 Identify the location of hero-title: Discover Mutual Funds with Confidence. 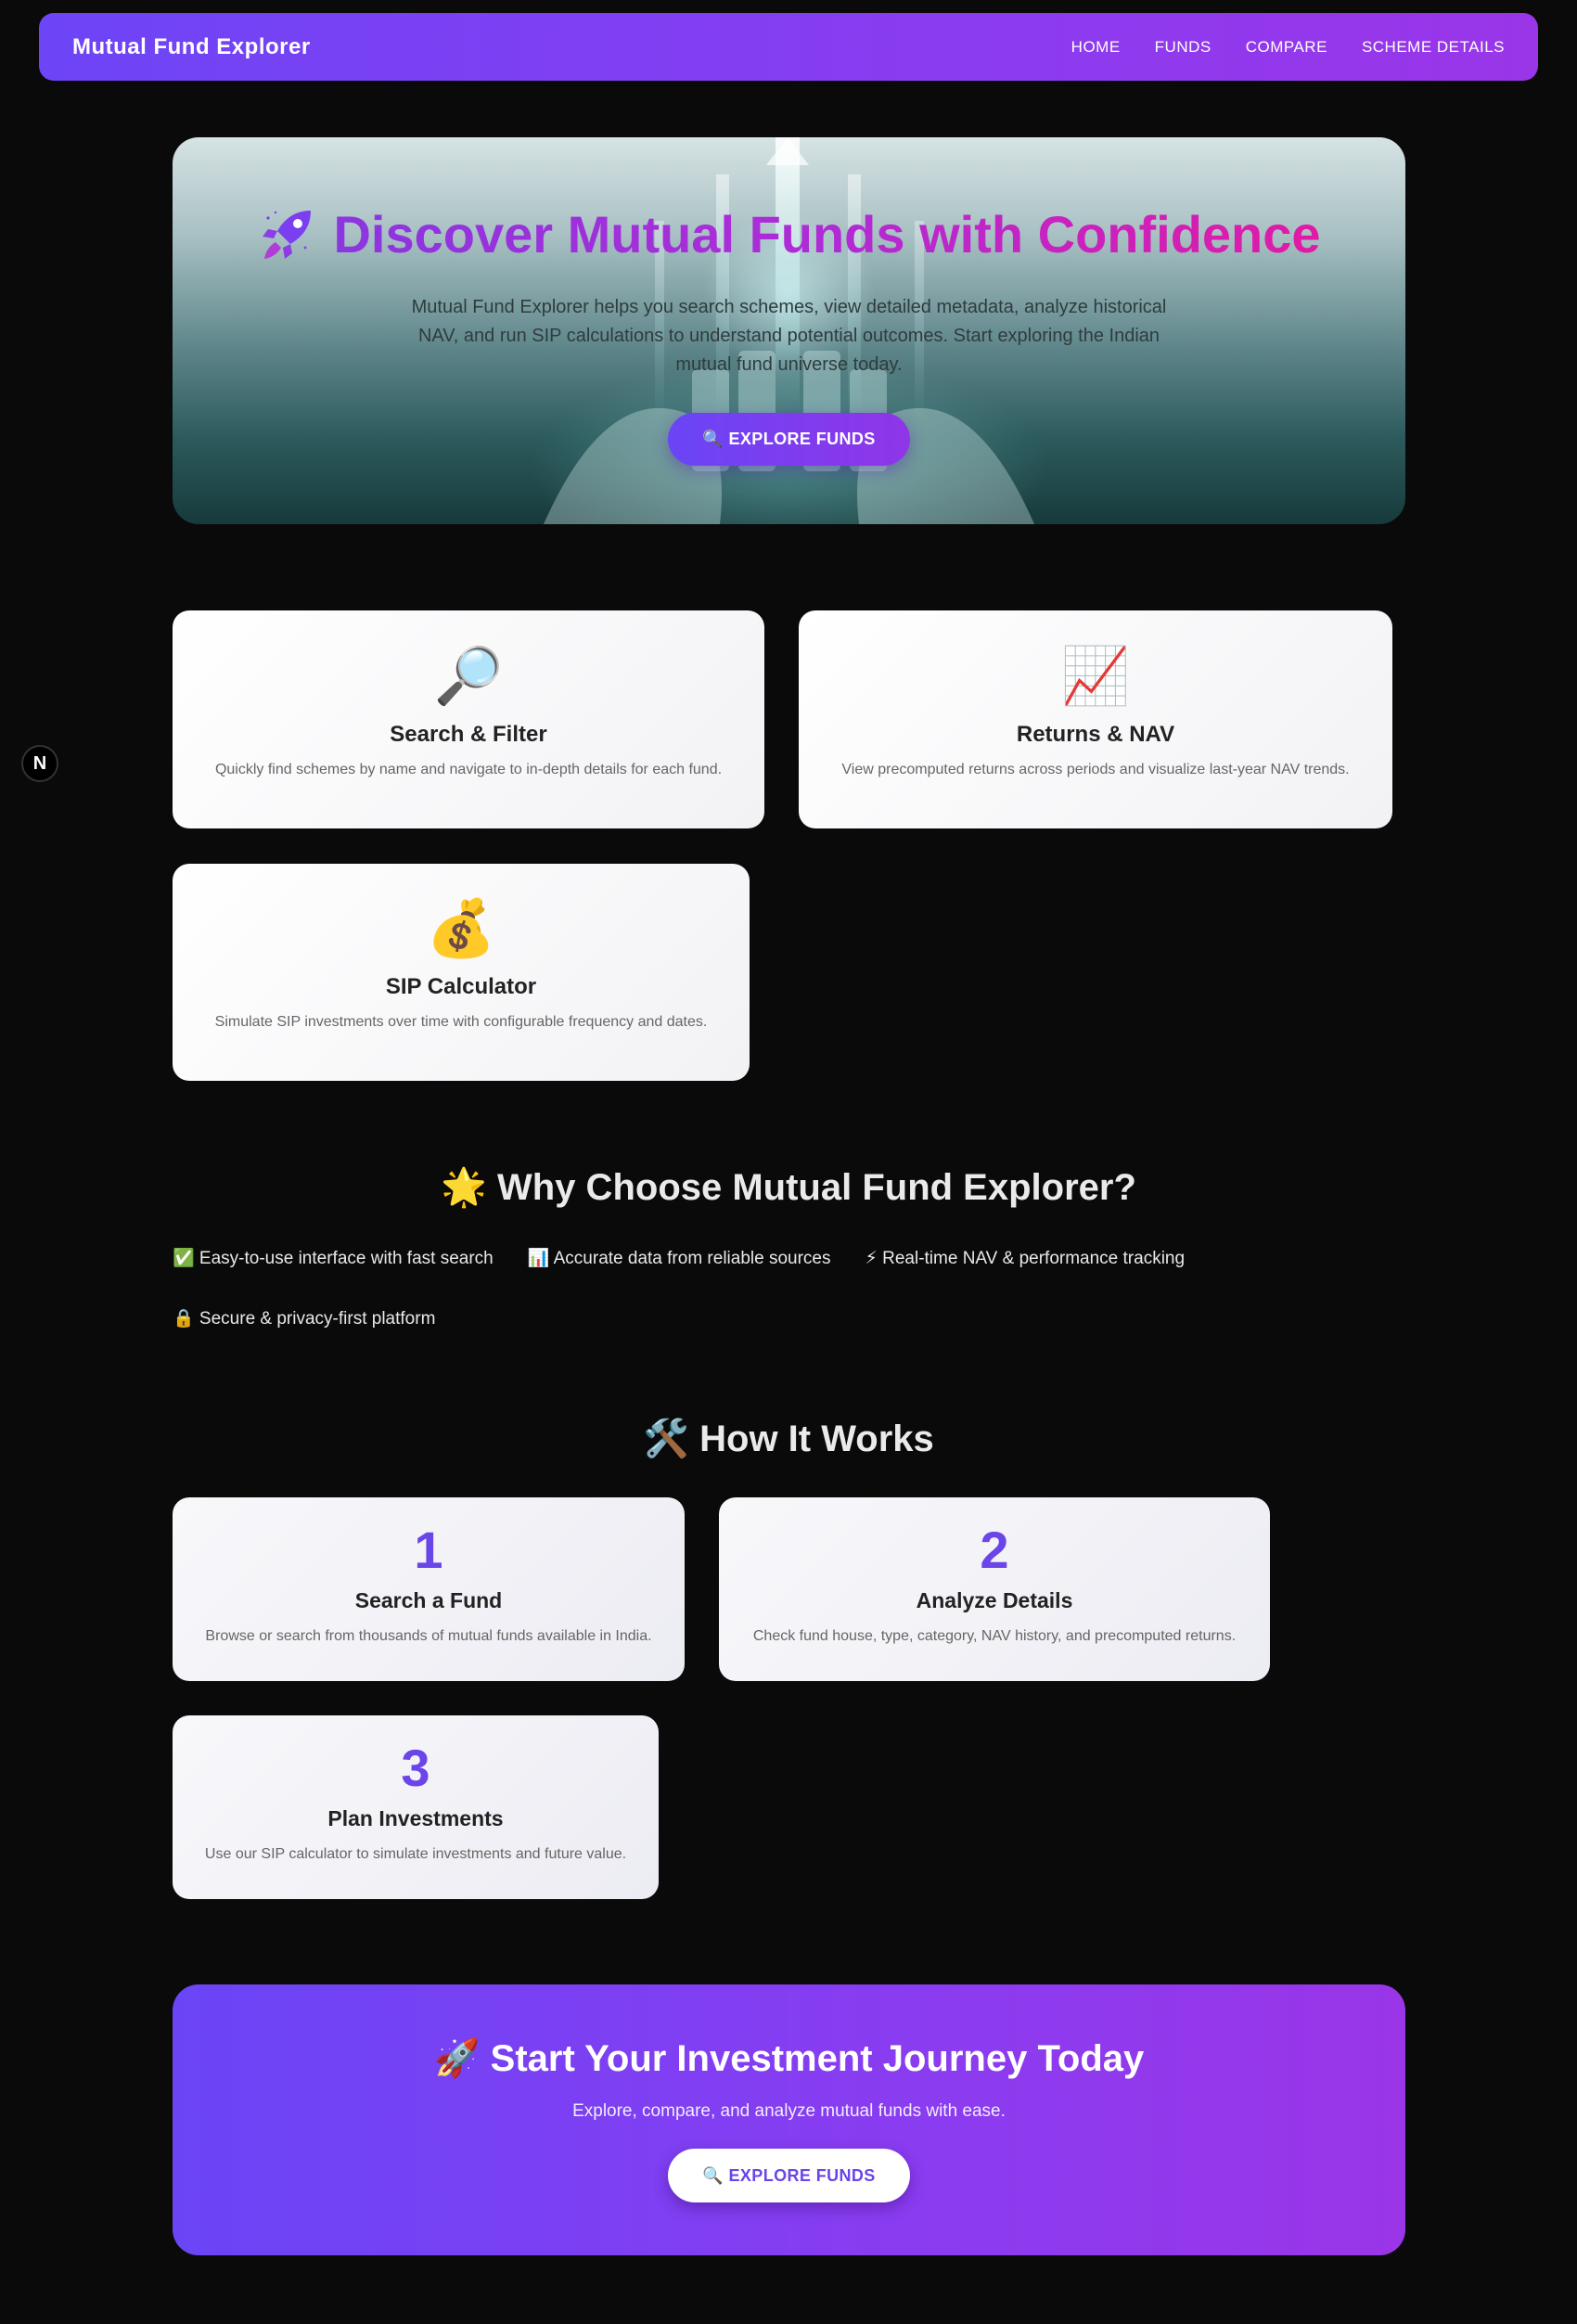
(789, 234).